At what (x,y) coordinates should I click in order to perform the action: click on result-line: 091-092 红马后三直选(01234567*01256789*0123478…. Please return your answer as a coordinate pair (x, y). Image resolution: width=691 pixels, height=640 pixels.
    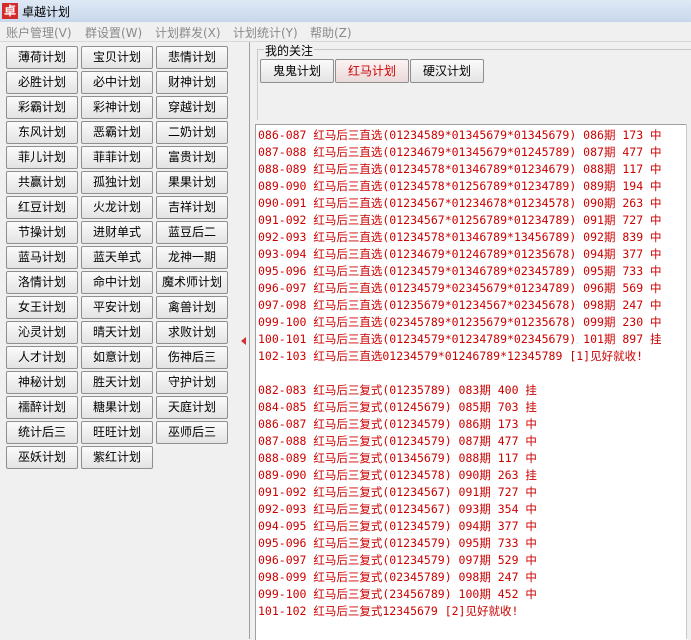
    Looking at the image, I should click on (460, 220).